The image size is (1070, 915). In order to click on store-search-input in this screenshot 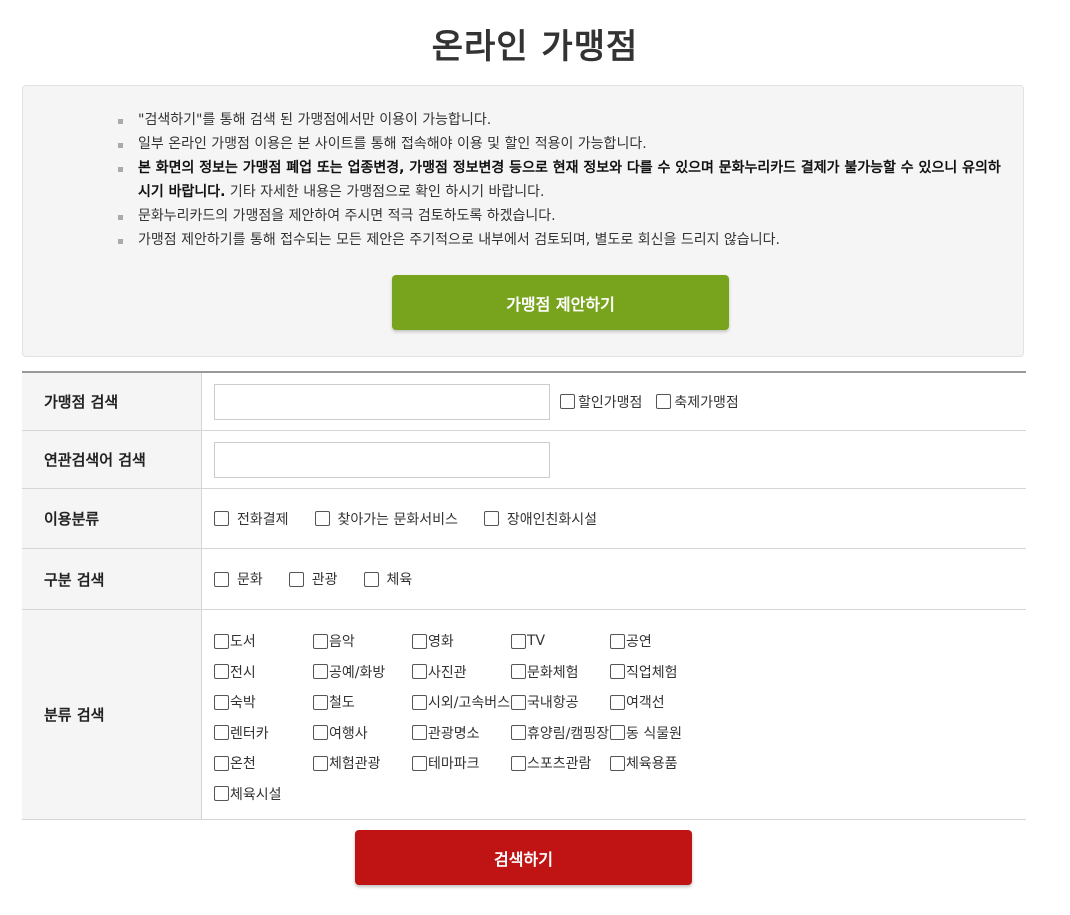, I will do `click(382, 401)`.